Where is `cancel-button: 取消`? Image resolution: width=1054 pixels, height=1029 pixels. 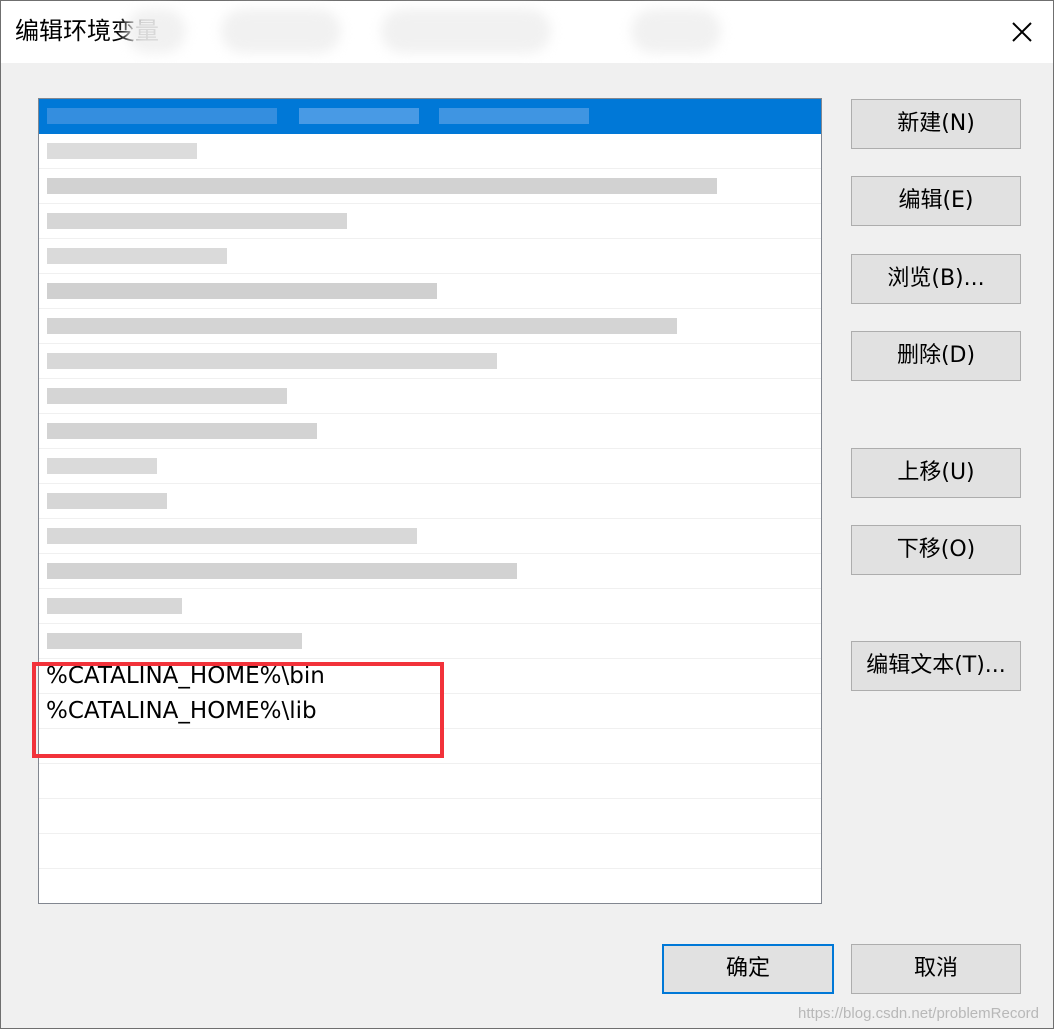 cancel-button: 取消 is located at coordinates (936, 969).